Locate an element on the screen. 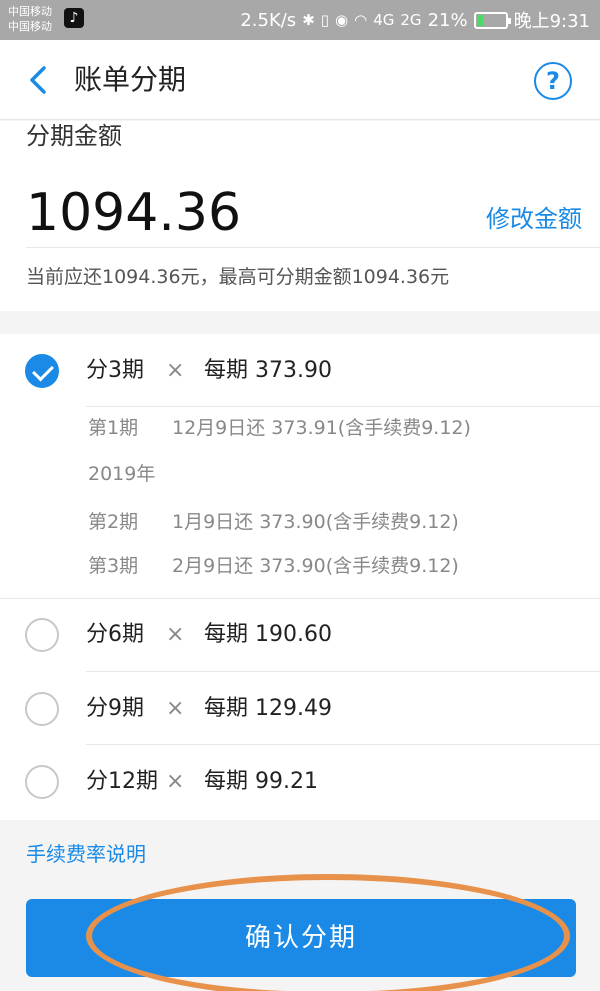 The image size is (600, 991). battery-level is located at coordinates (479, 20).